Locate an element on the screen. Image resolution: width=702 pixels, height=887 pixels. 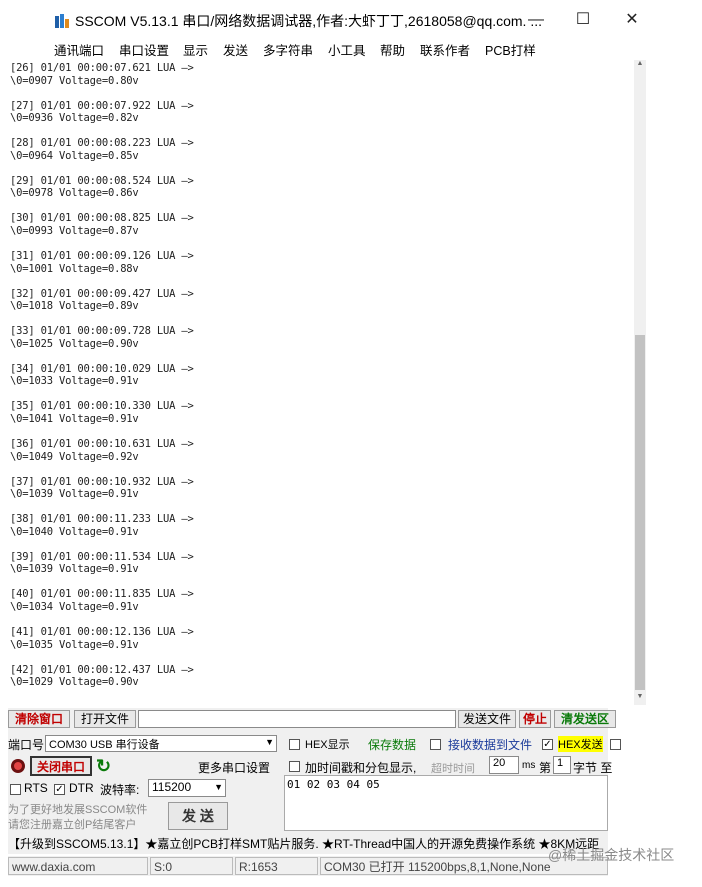
open-file-button: 打开文件 is located at coordinates (105, 719).